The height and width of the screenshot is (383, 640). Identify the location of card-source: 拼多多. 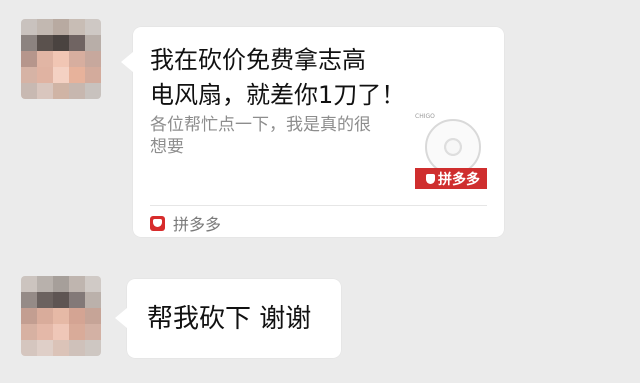
(185, 223).